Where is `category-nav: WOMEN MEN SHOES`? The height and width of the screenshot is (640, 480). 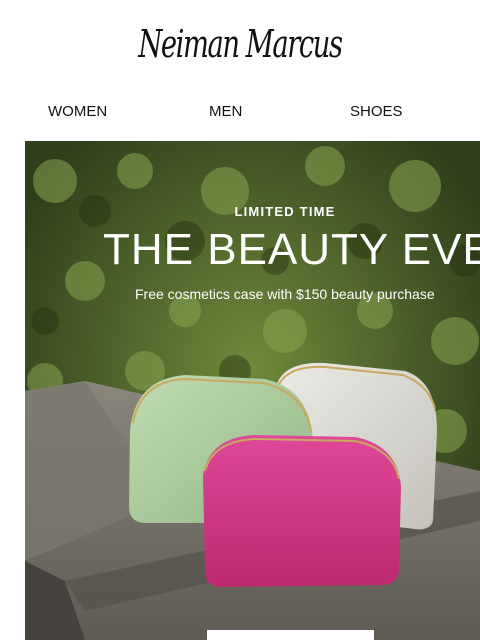 category-nav: WOMEN MEN SHOES is located at coordinates (240, 113).